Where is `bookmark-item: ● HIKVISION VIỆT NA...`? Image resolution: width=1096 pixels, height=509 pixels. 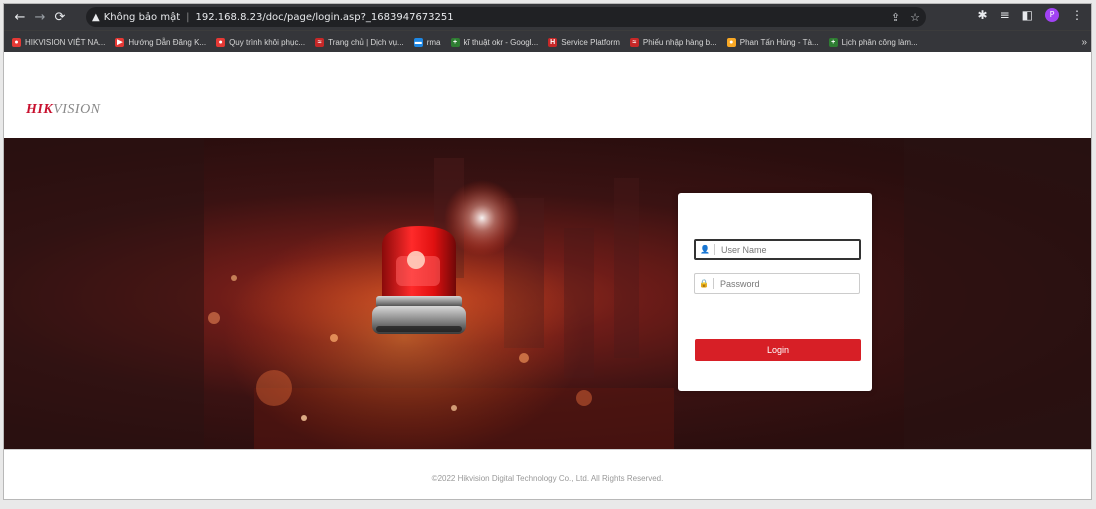
bookmark-item: ● HIKVISION VIỆT NA... is located at coordinates (59, 42).